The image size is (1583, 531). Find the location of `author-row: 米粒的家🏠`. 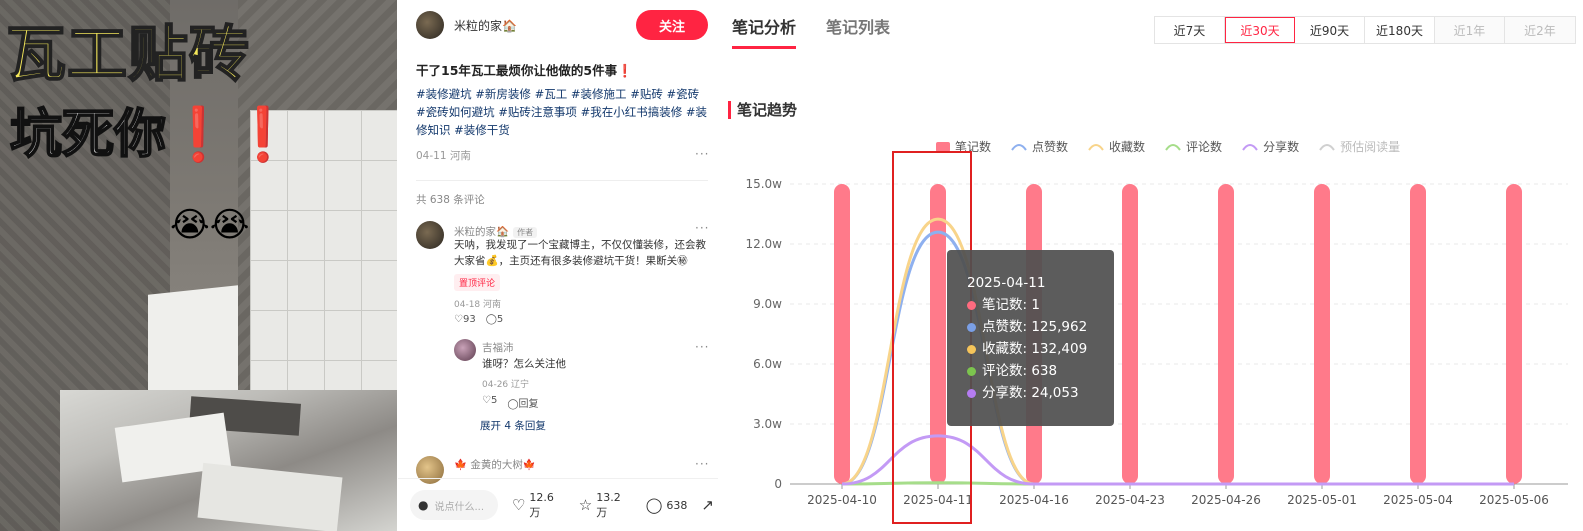

author-row: 米粒的家🏠 is located at coordinates (466, 25).